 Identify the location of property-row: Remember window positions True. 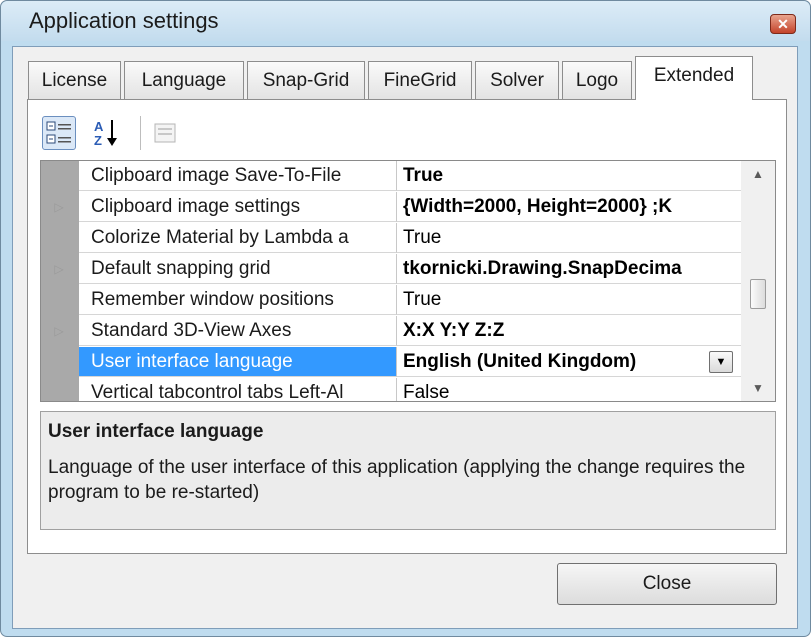
(391, 300).